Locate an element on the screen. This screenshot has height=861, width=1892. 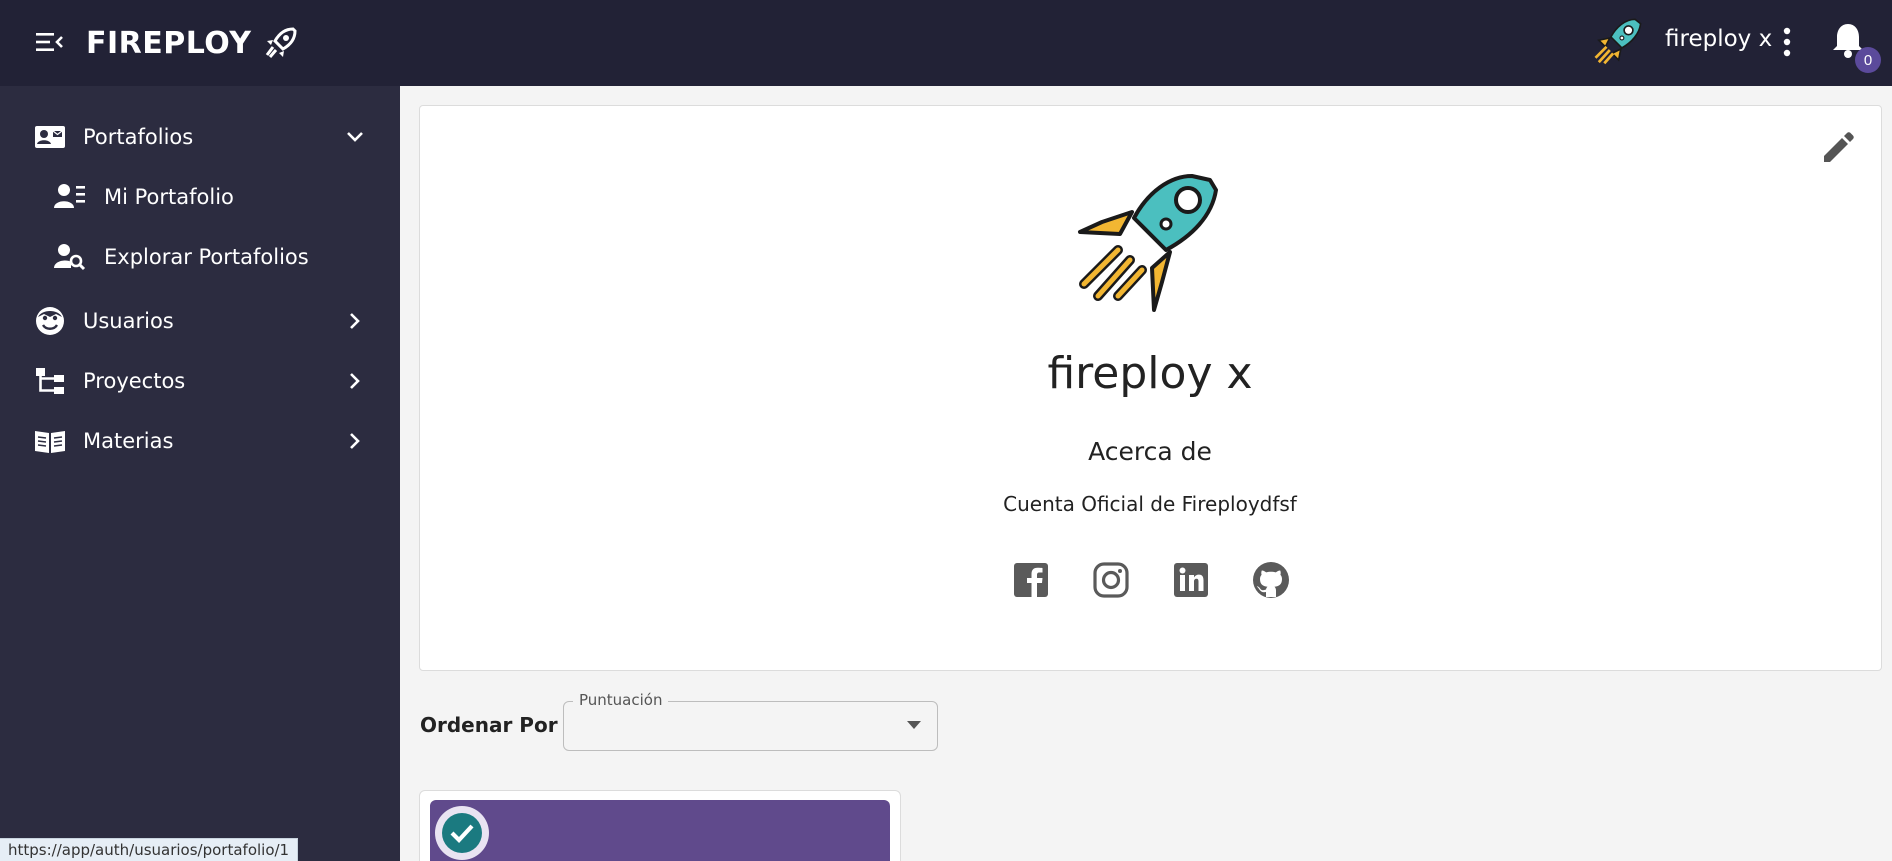
brand-name: FIREPLOY is located at coordinates (169, 43).